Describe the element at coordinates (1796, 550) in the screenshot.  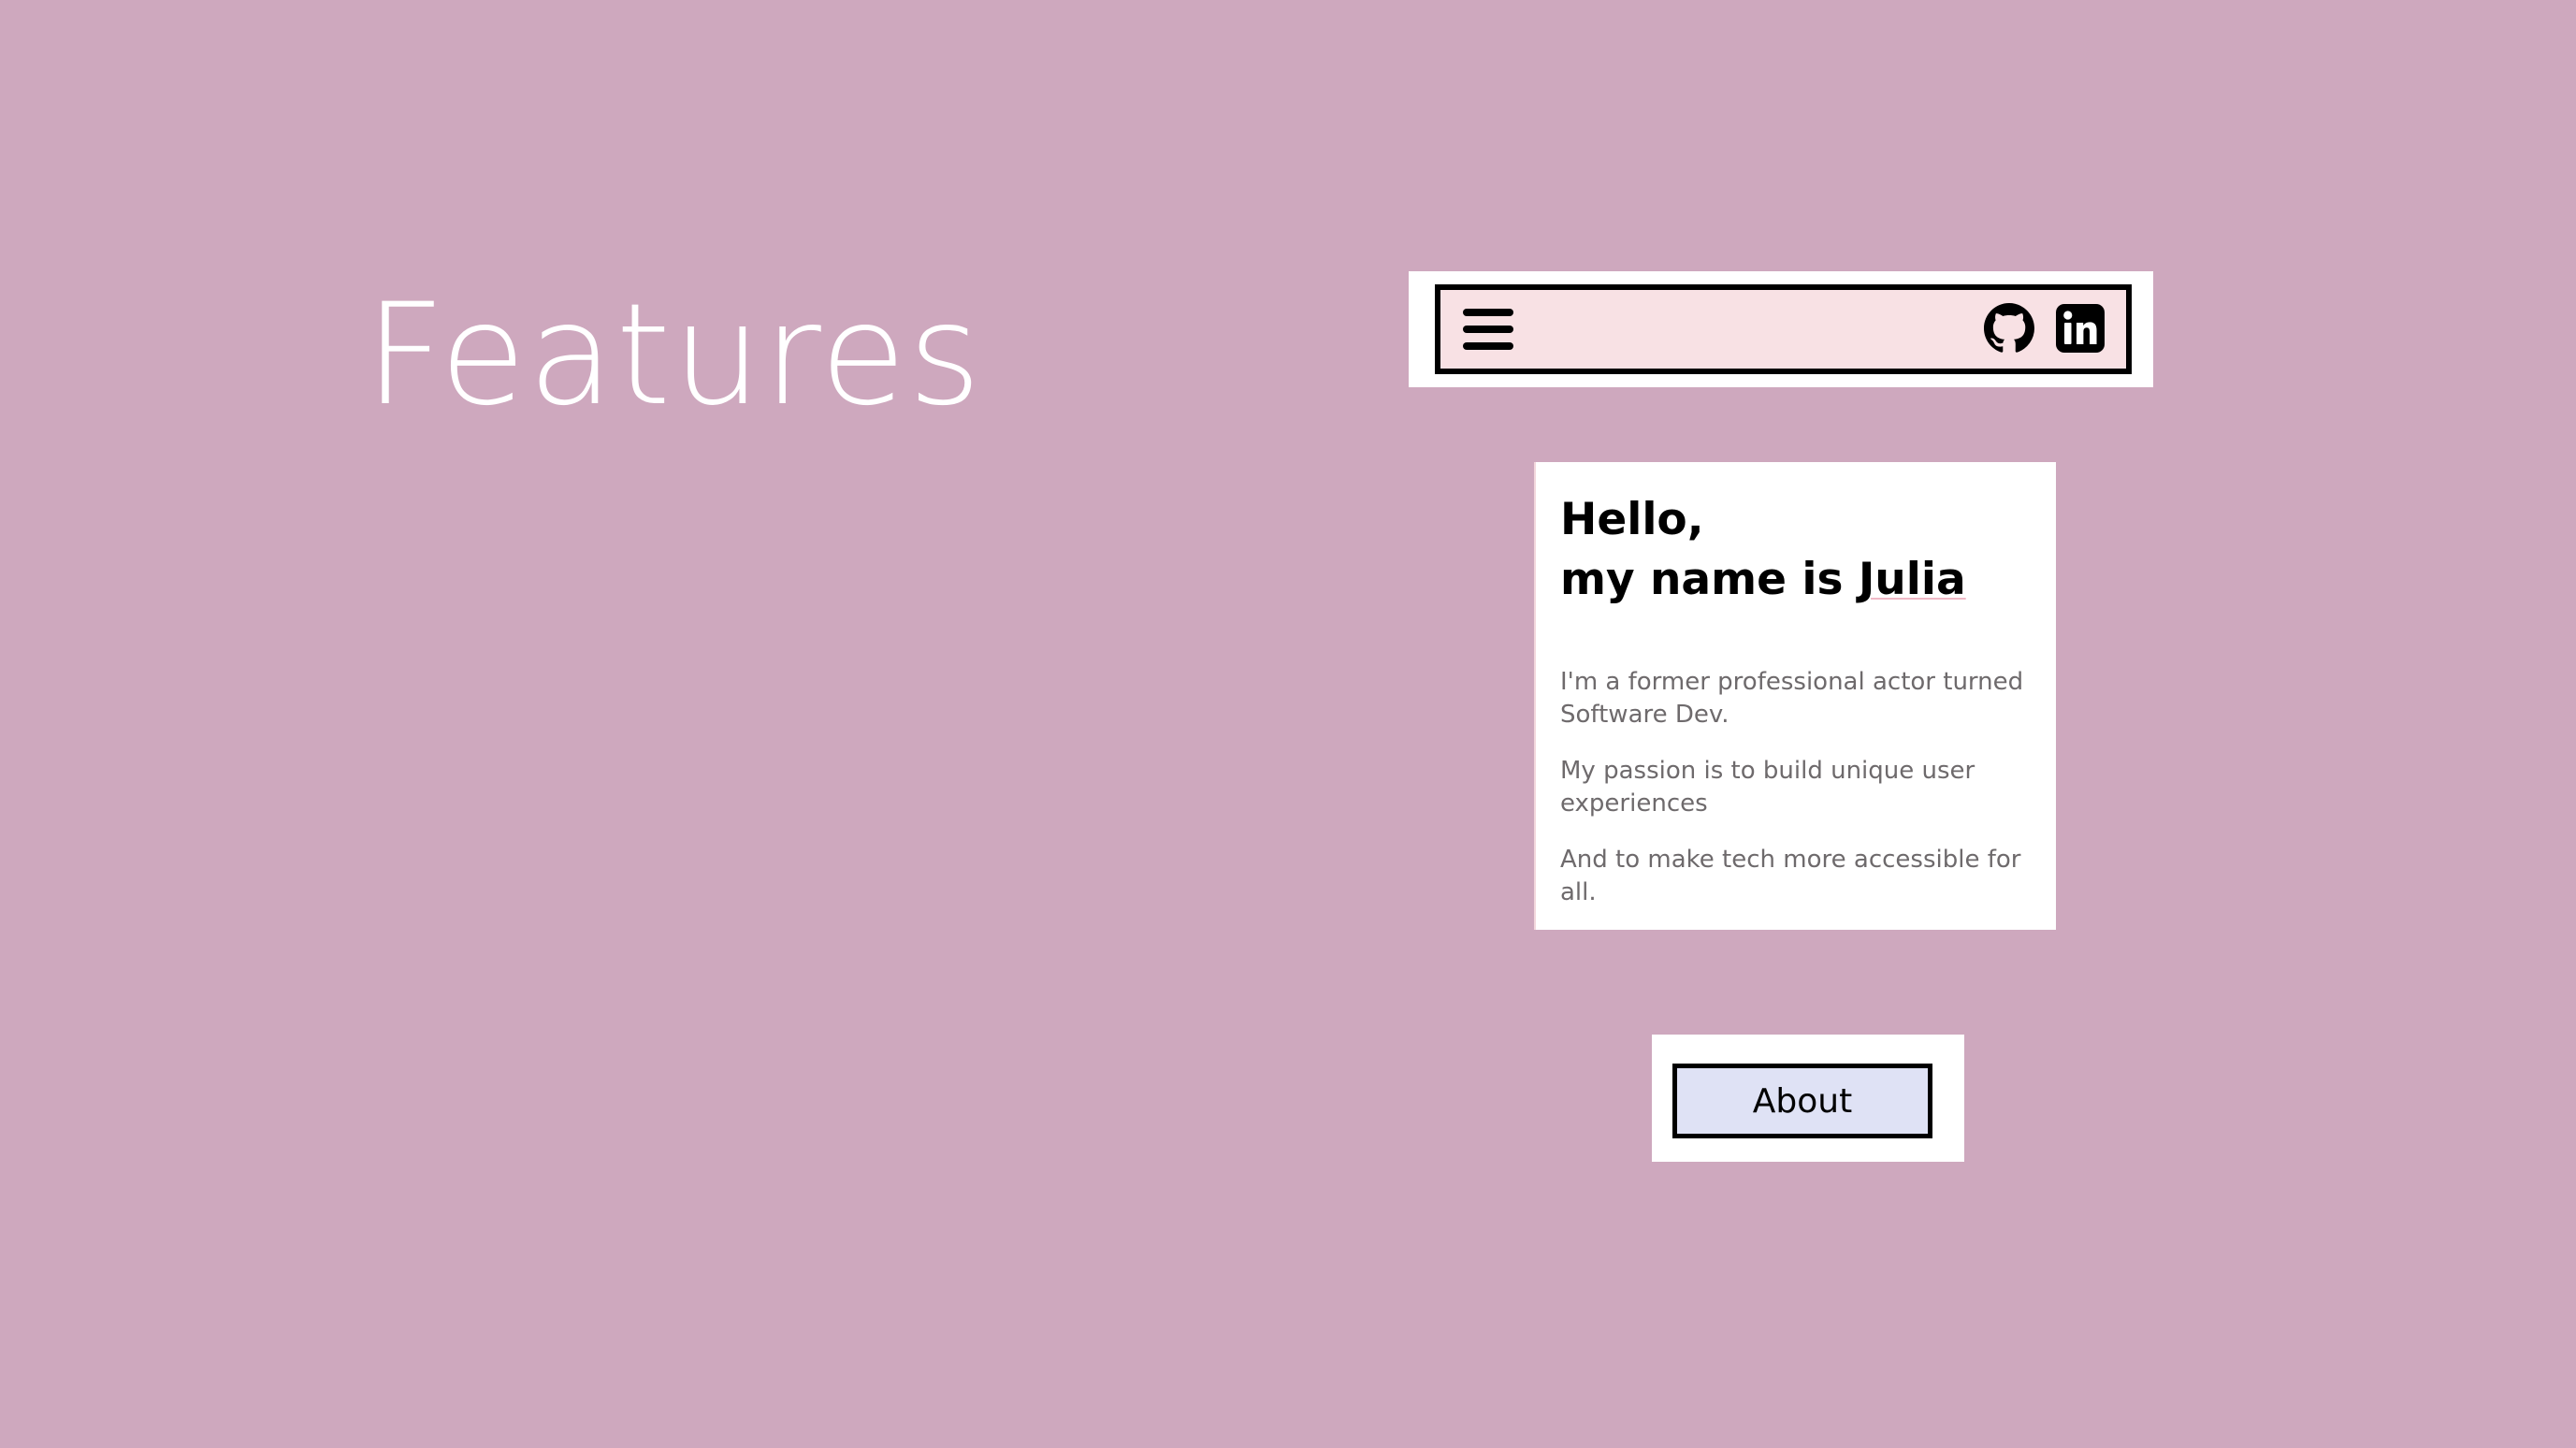
I see `intro-heading: Hello, my name is Julia` at that location.